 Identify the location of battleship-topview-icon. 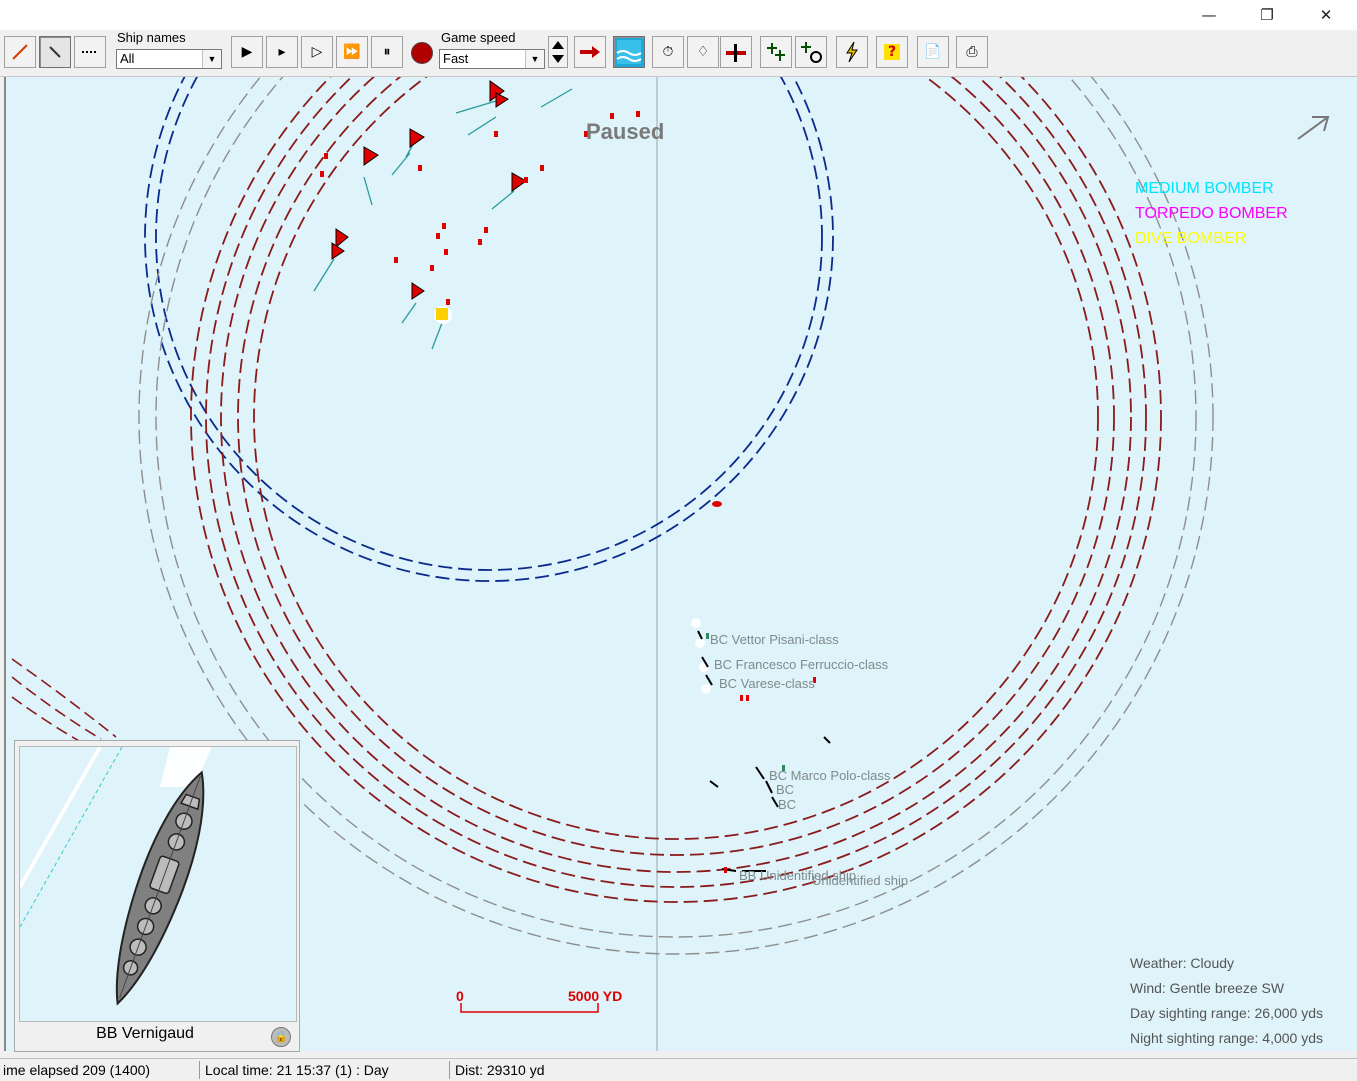
(160, 888).